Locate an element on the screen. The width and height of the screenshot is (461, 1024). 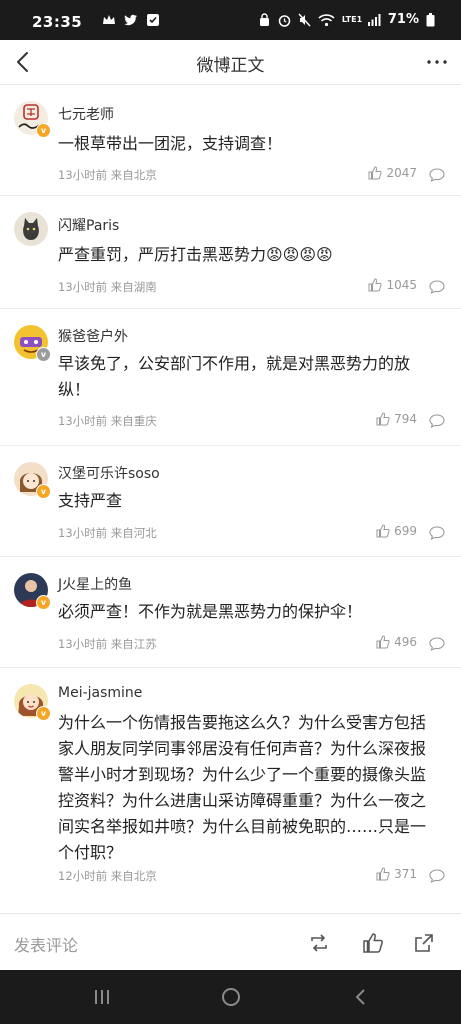
checkbox-notification-icon is located at coordinates (153, 19).